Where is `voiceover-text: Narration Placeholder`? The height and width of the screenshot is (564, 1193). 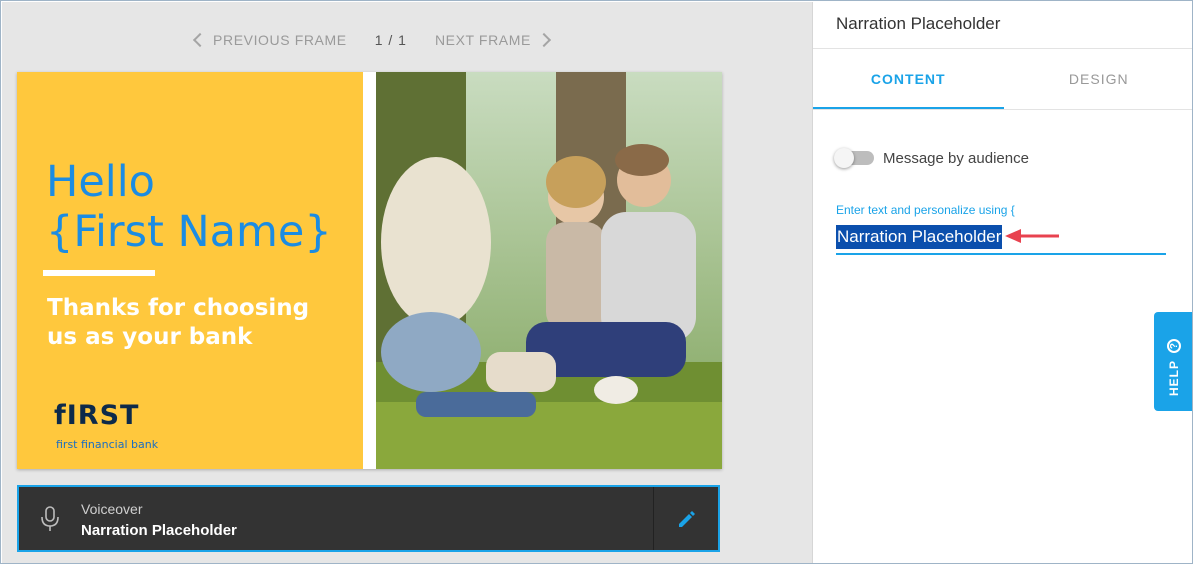
voiceover-text: Narration Placeholder is located at coordinates (159, 530).